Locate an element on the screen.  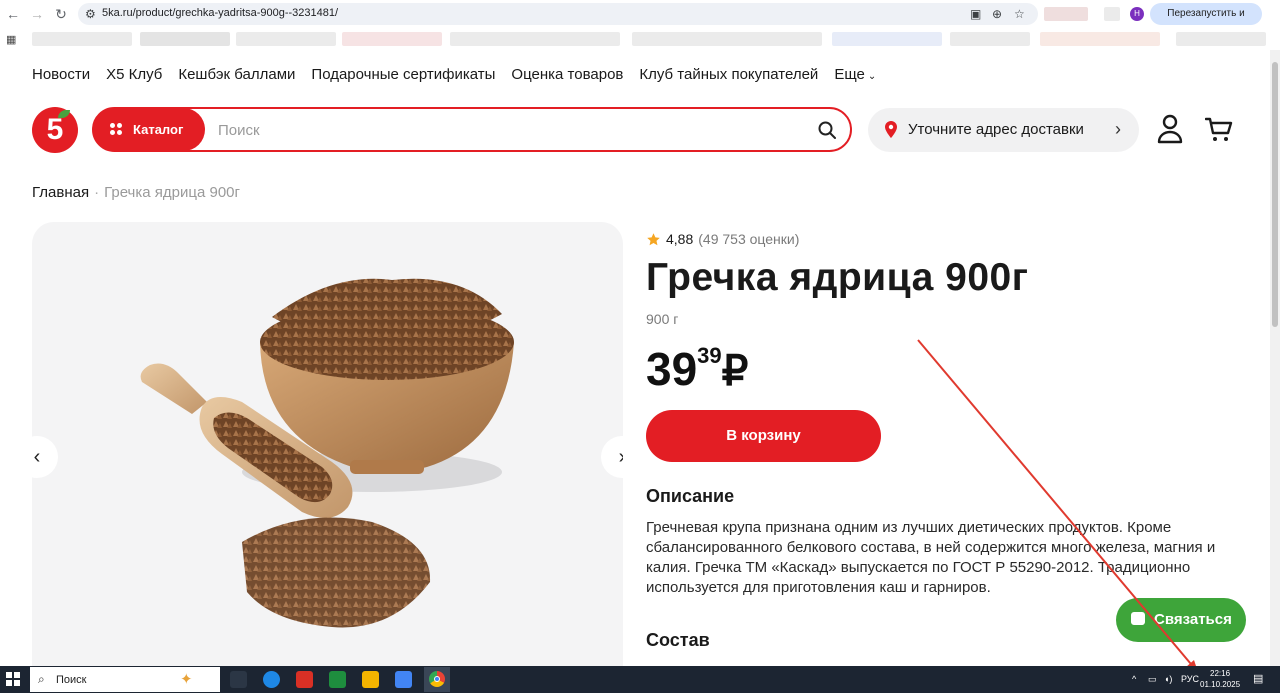
breadcrumb: Главная · Гречка ядрица 900г is located at coordinates (136, 192).